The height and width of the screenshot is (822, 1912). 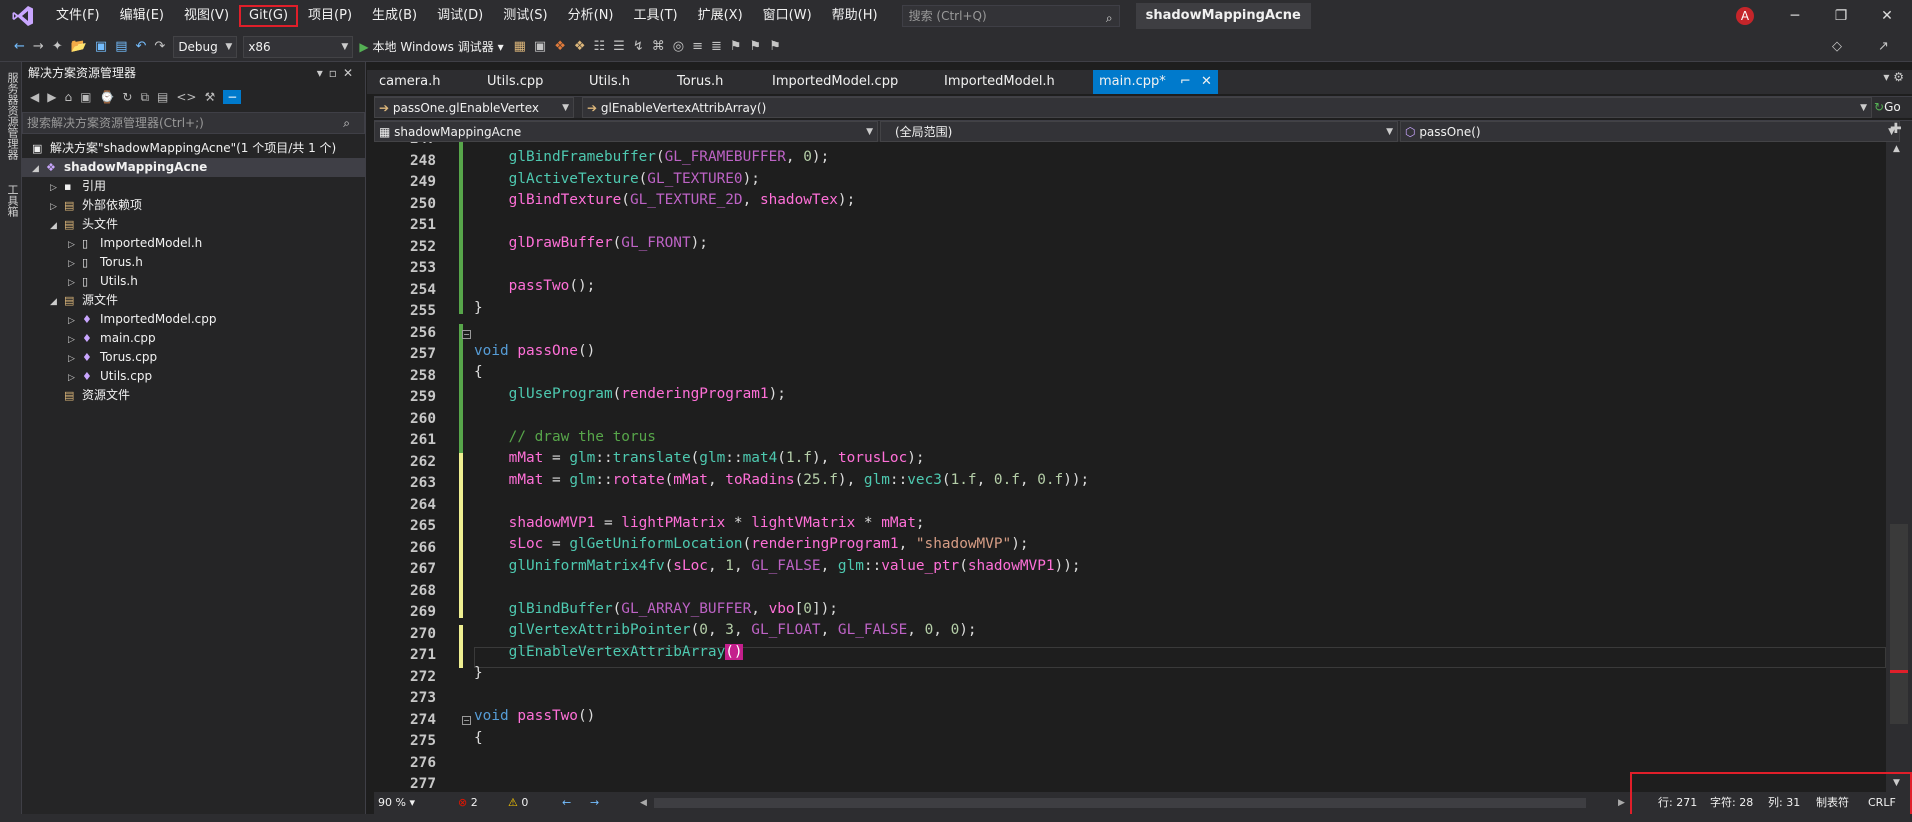 What do you see at coordinates (193, 262) in the screenshot?
I see `tree-file: ▷ ▯ Torus.h` at bounding box center [193, 262].